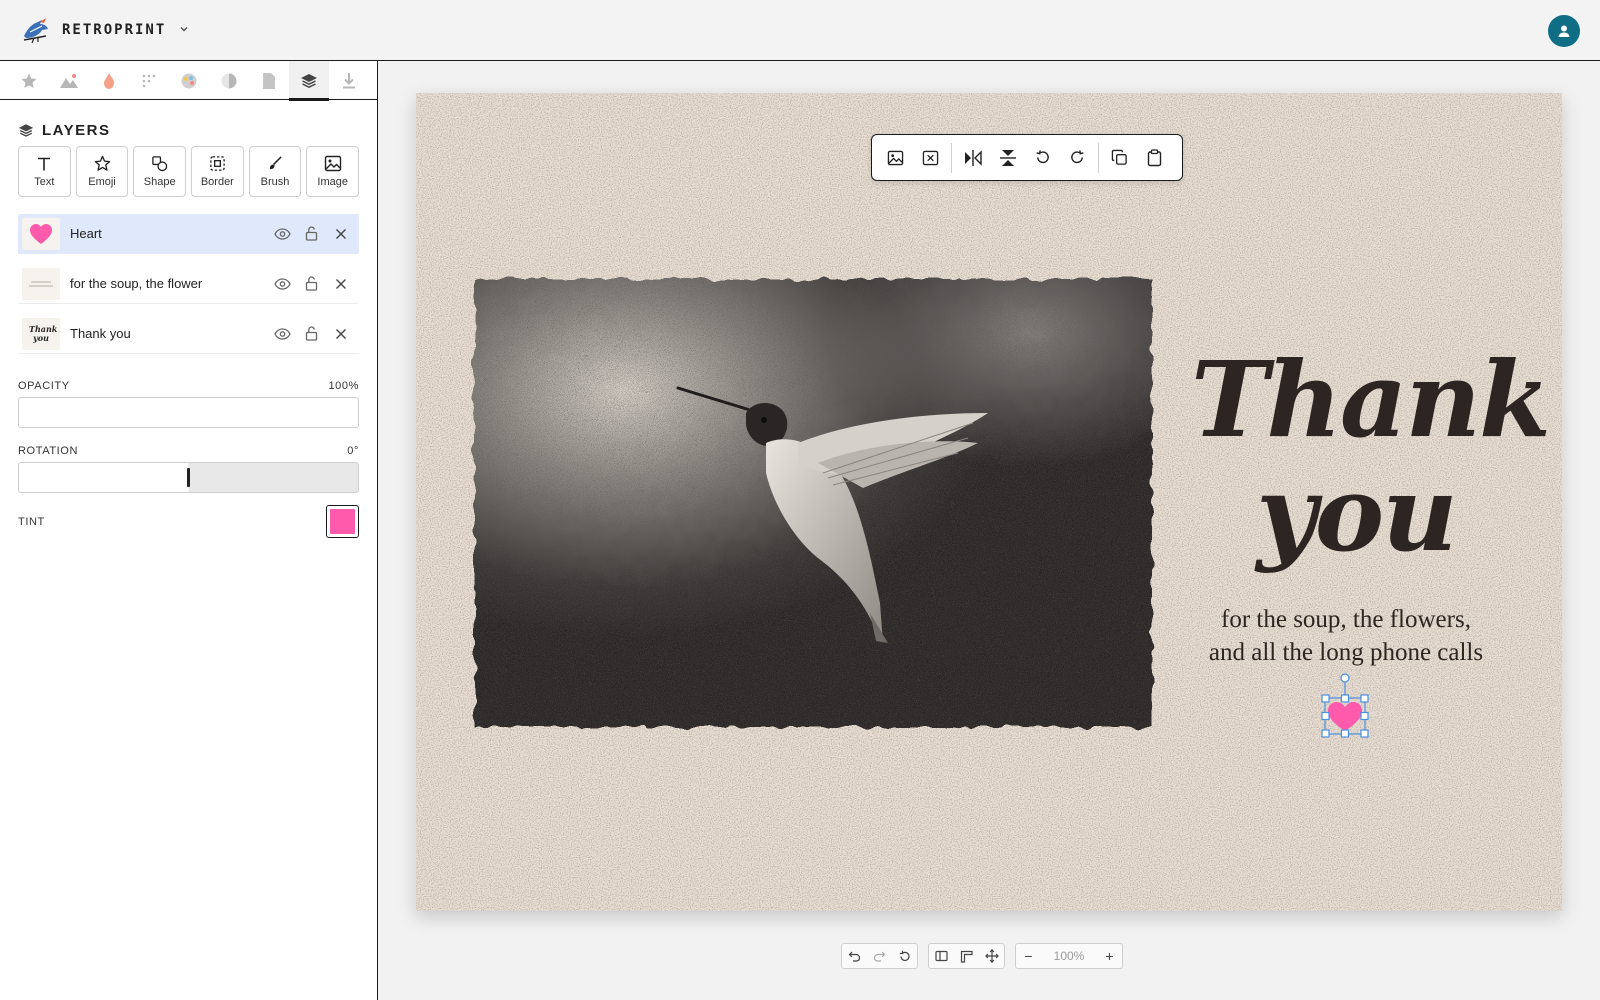 The image size is (1600, 1000). What do you see at coordinates (1325, 698) in the screenshot?
I see `resize-handle-nw` at bounding box center [1325, 698].